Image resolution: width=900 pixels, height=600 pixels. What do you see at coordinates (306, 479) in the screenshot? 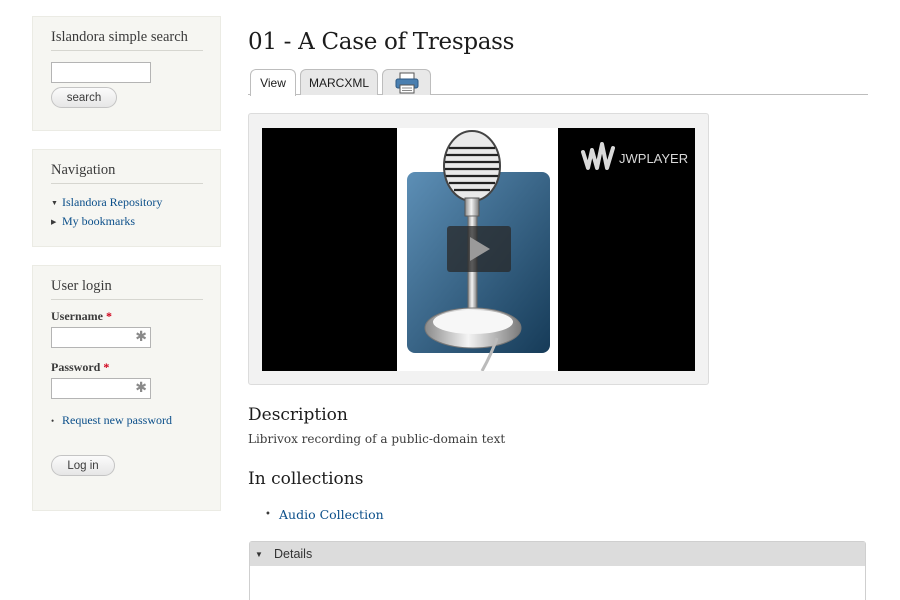
I see `collections-title: In collections` at bounding box center [306, 479].